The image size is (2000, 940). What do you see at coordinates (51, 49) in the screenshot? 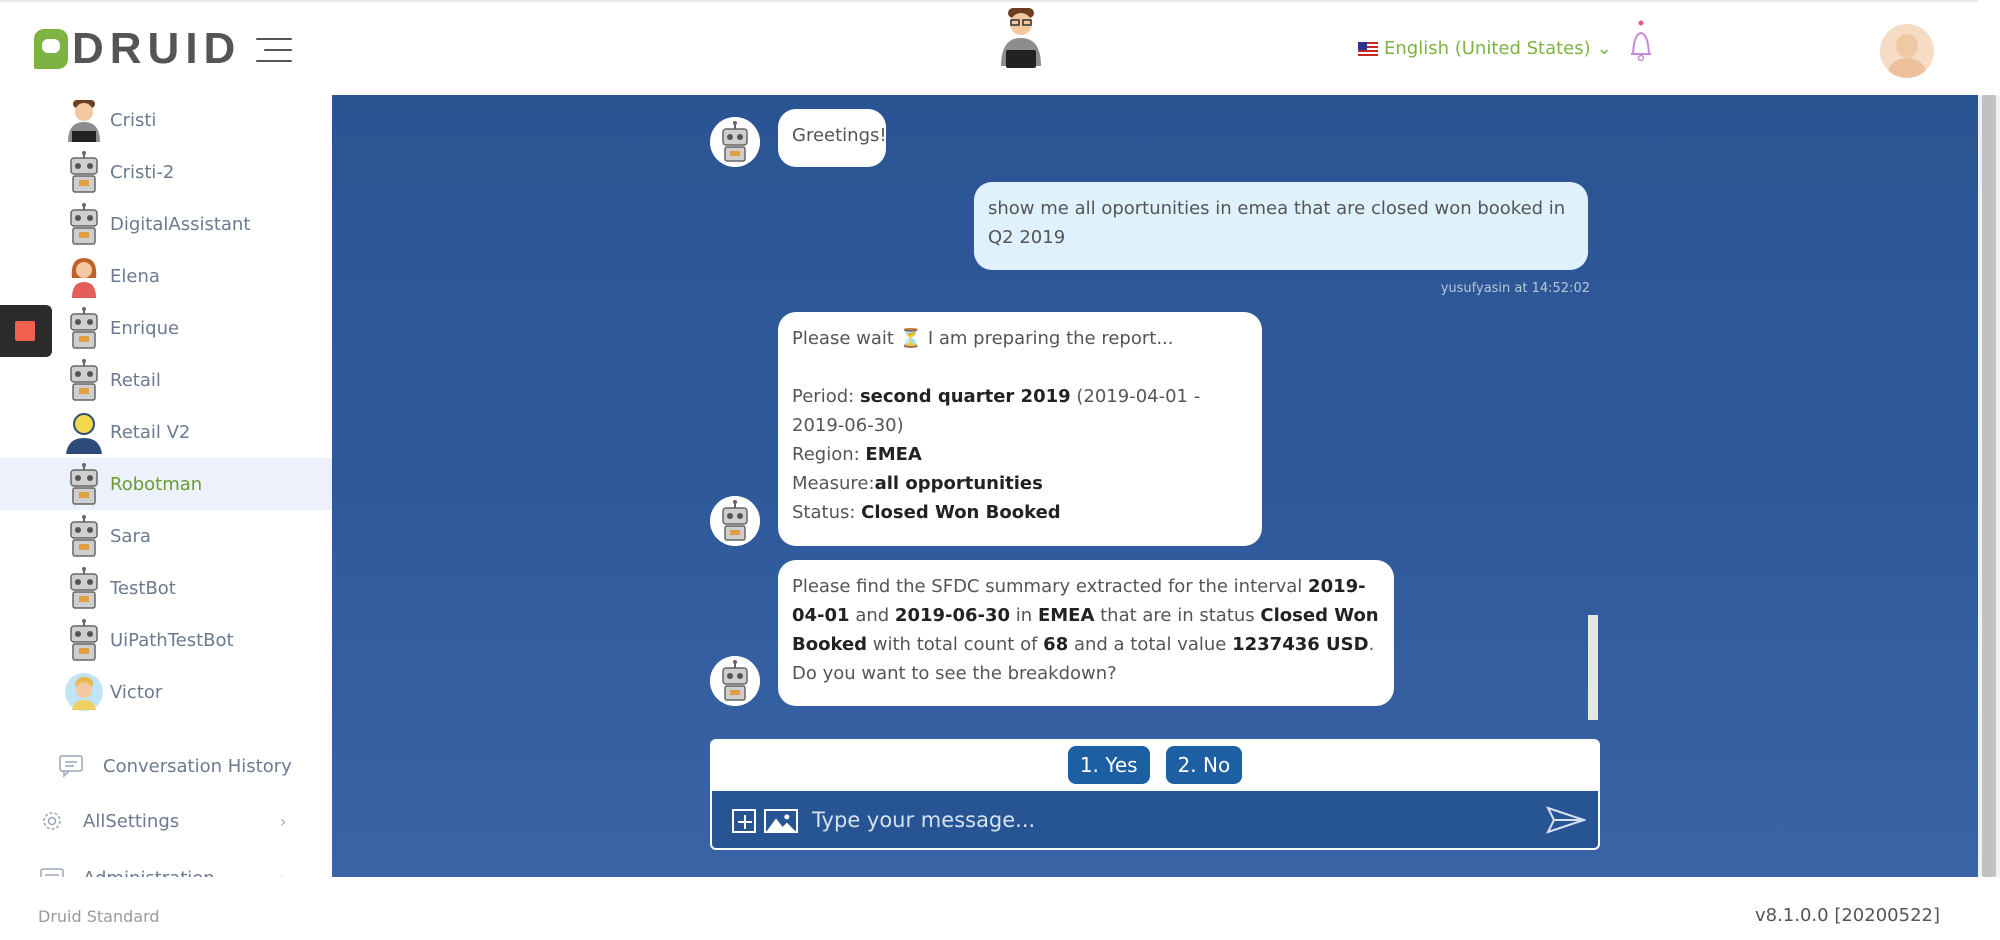
I see `chat-bubble-icon` at bounding box center [51, 49].